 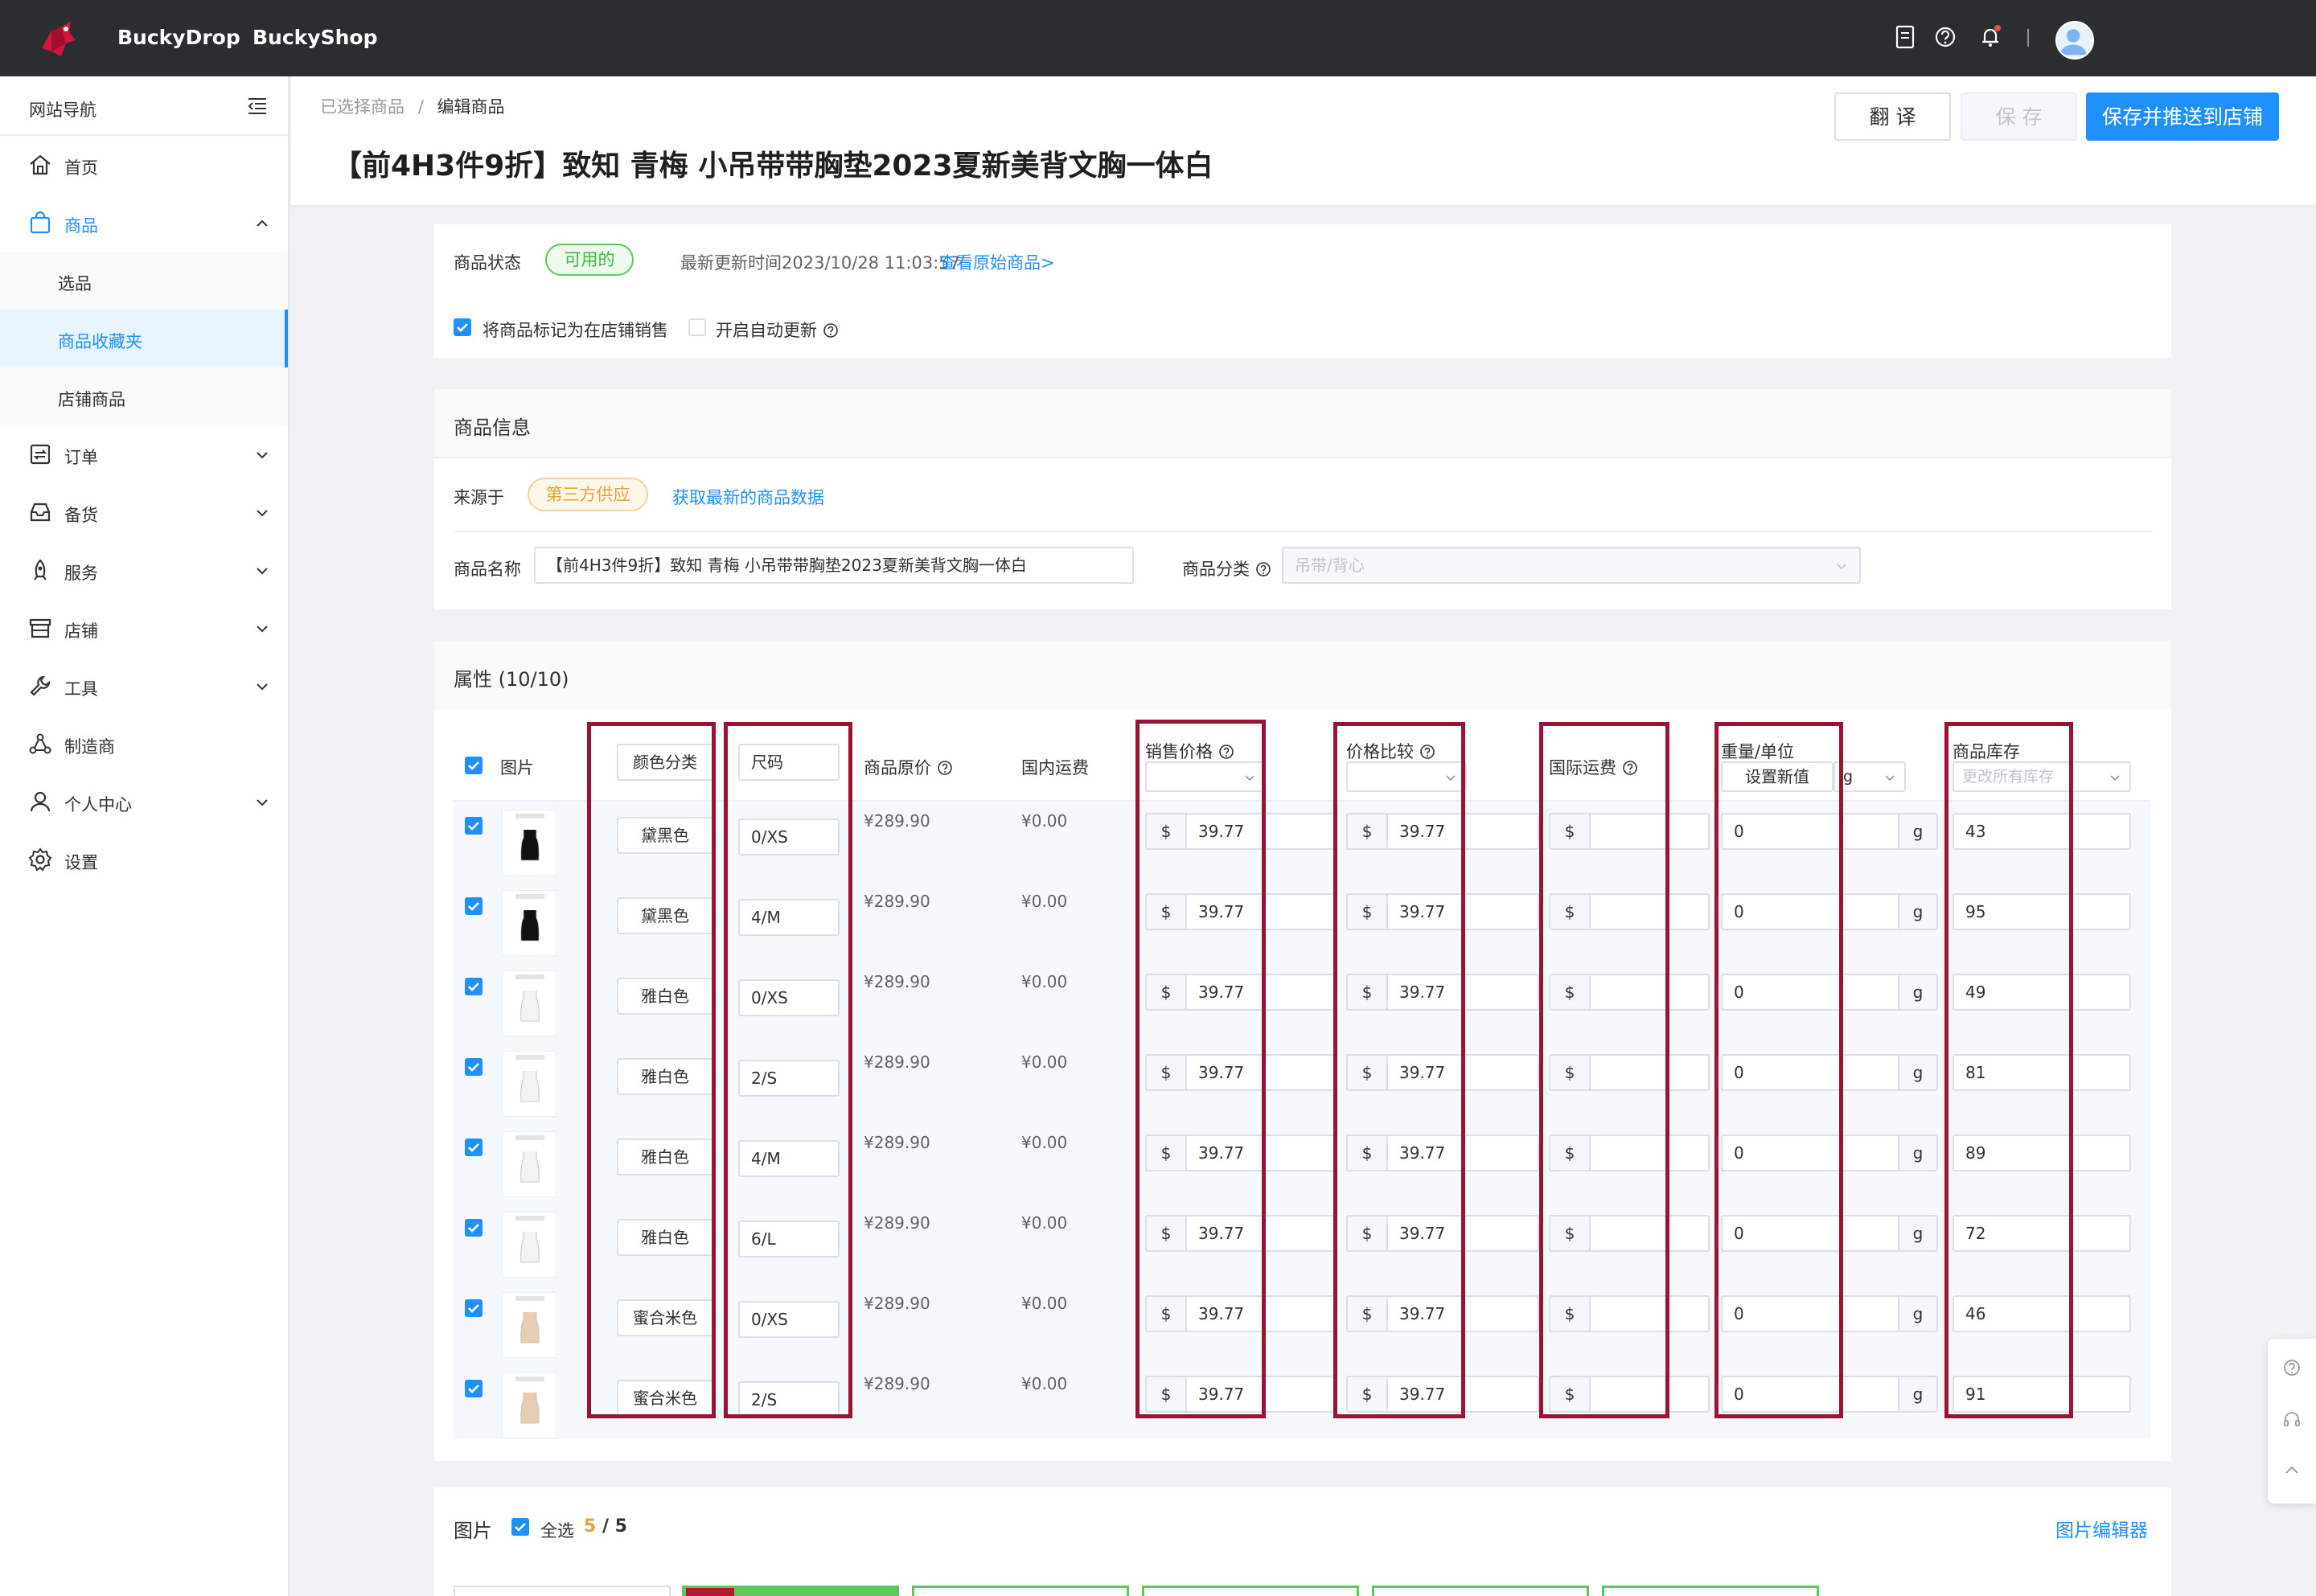 I want to click on sidebar-item-products: 商品, so click(x=144, y=223).